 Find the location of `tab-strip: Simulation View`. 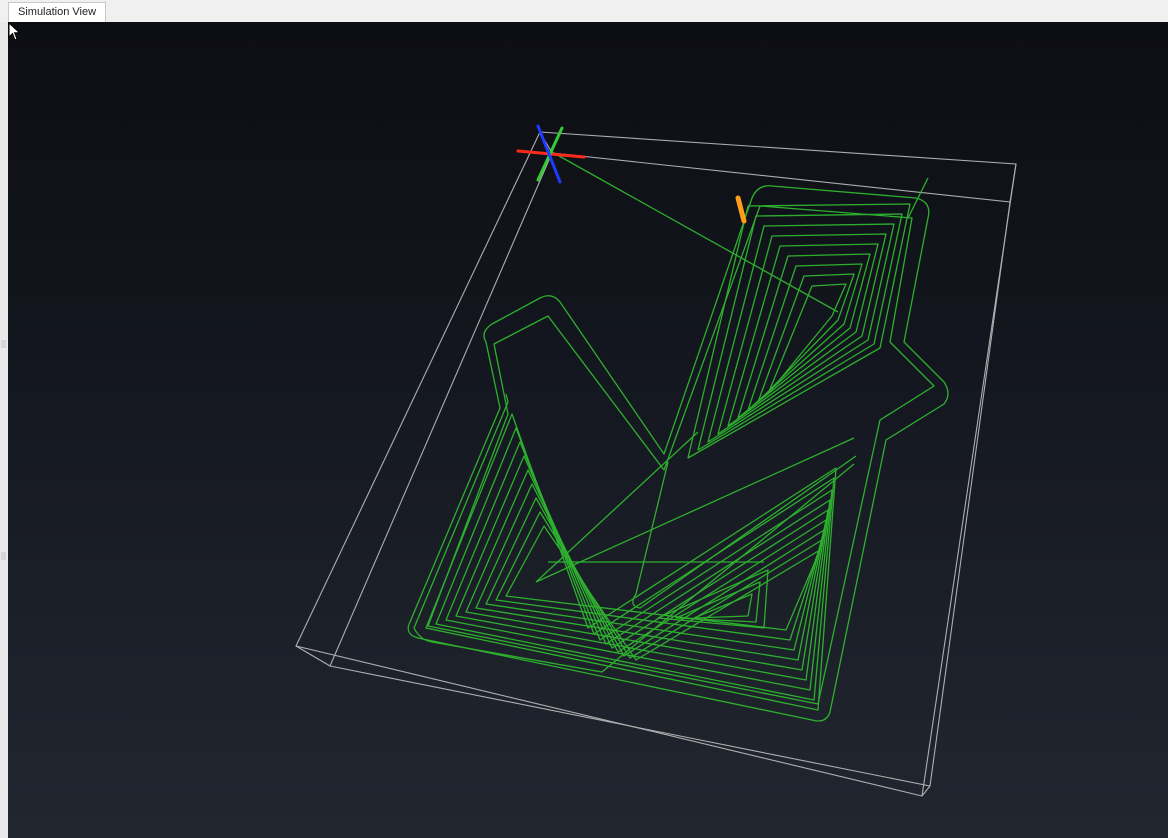

tab-strip: Simulation View is located at coordinates (584, 11).